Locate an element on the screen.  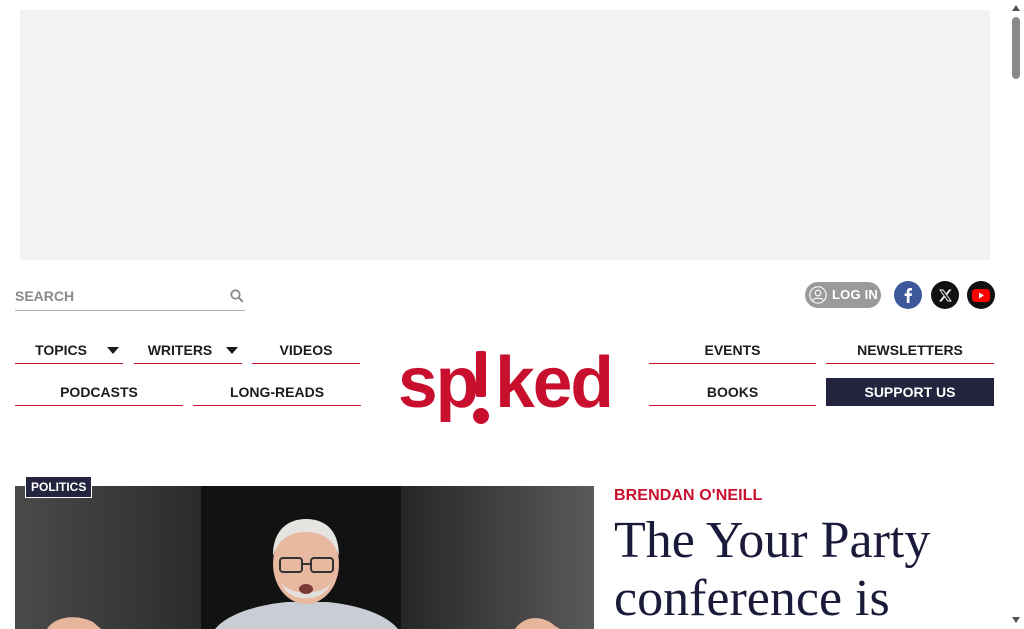
support-us-label: SUPPORT US is located at coordinates (910, 392).